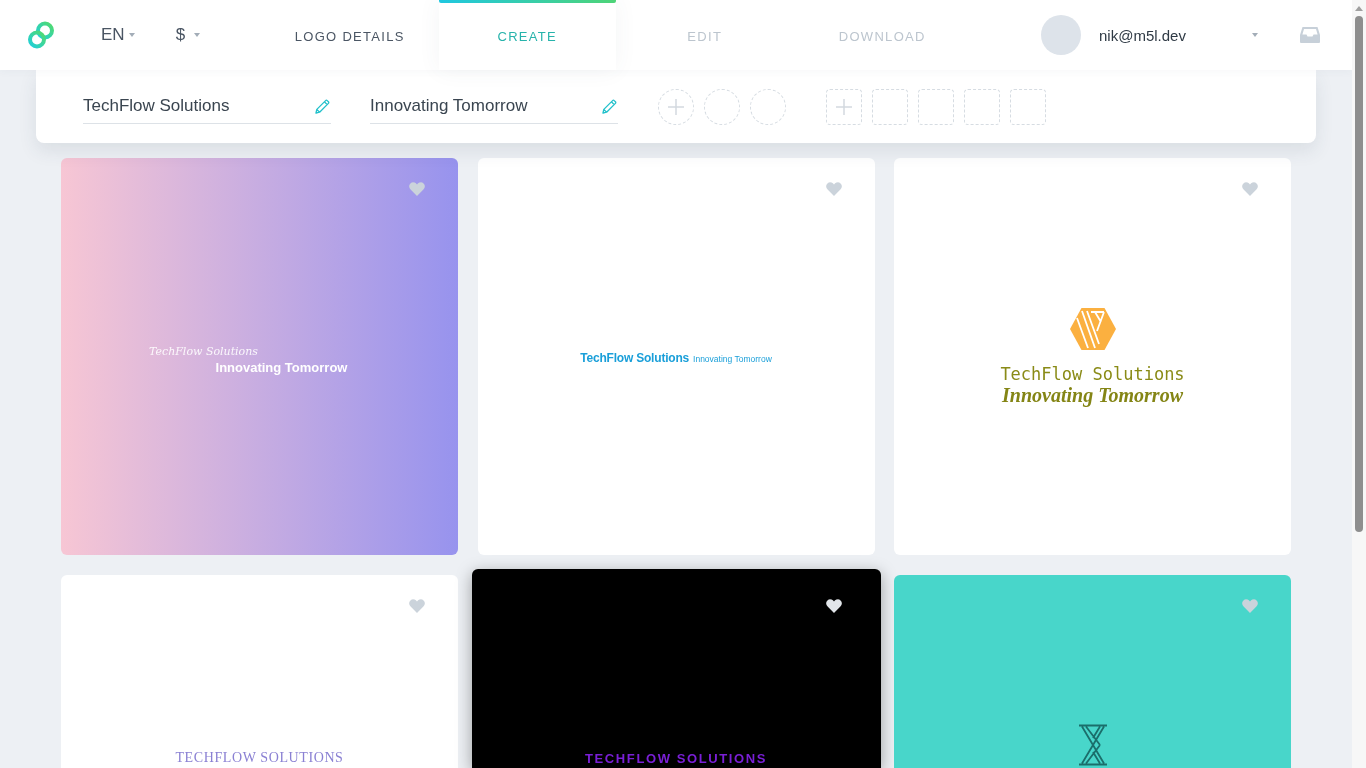 This screenshot has width=1366, height=768. Describe the element at coordinates (1149, 35) in the screenshot. I see `account-menu: nik@m5l.dev` at that location.